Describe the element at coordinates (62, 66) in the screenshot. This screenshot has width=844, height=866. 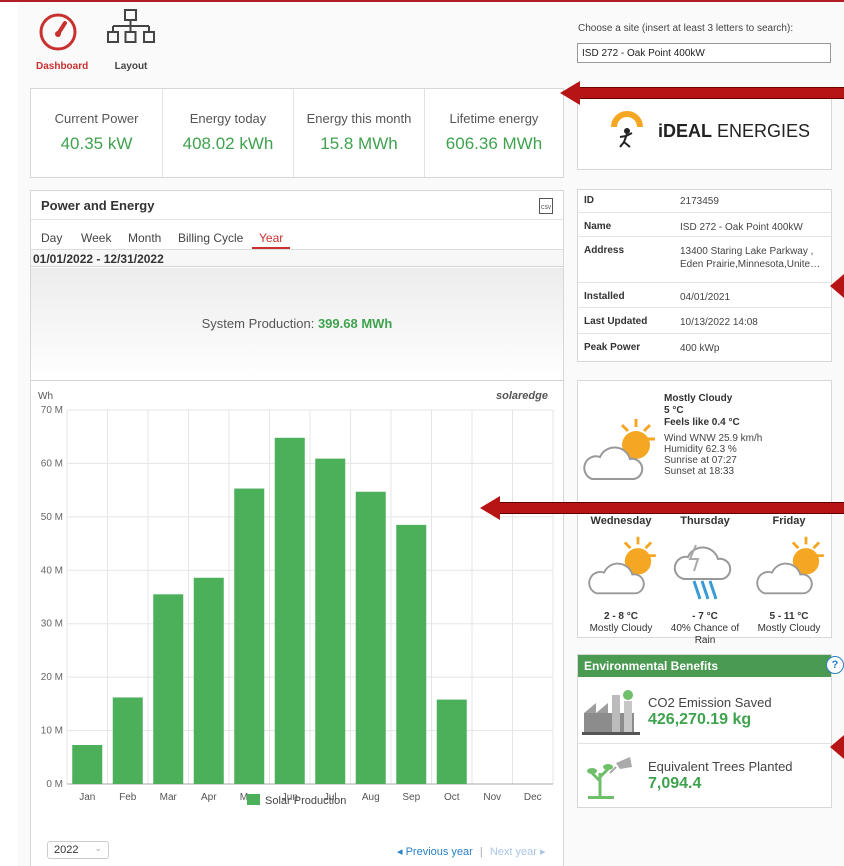
I see `dashboard-tab-label: Dashboard` at that location.